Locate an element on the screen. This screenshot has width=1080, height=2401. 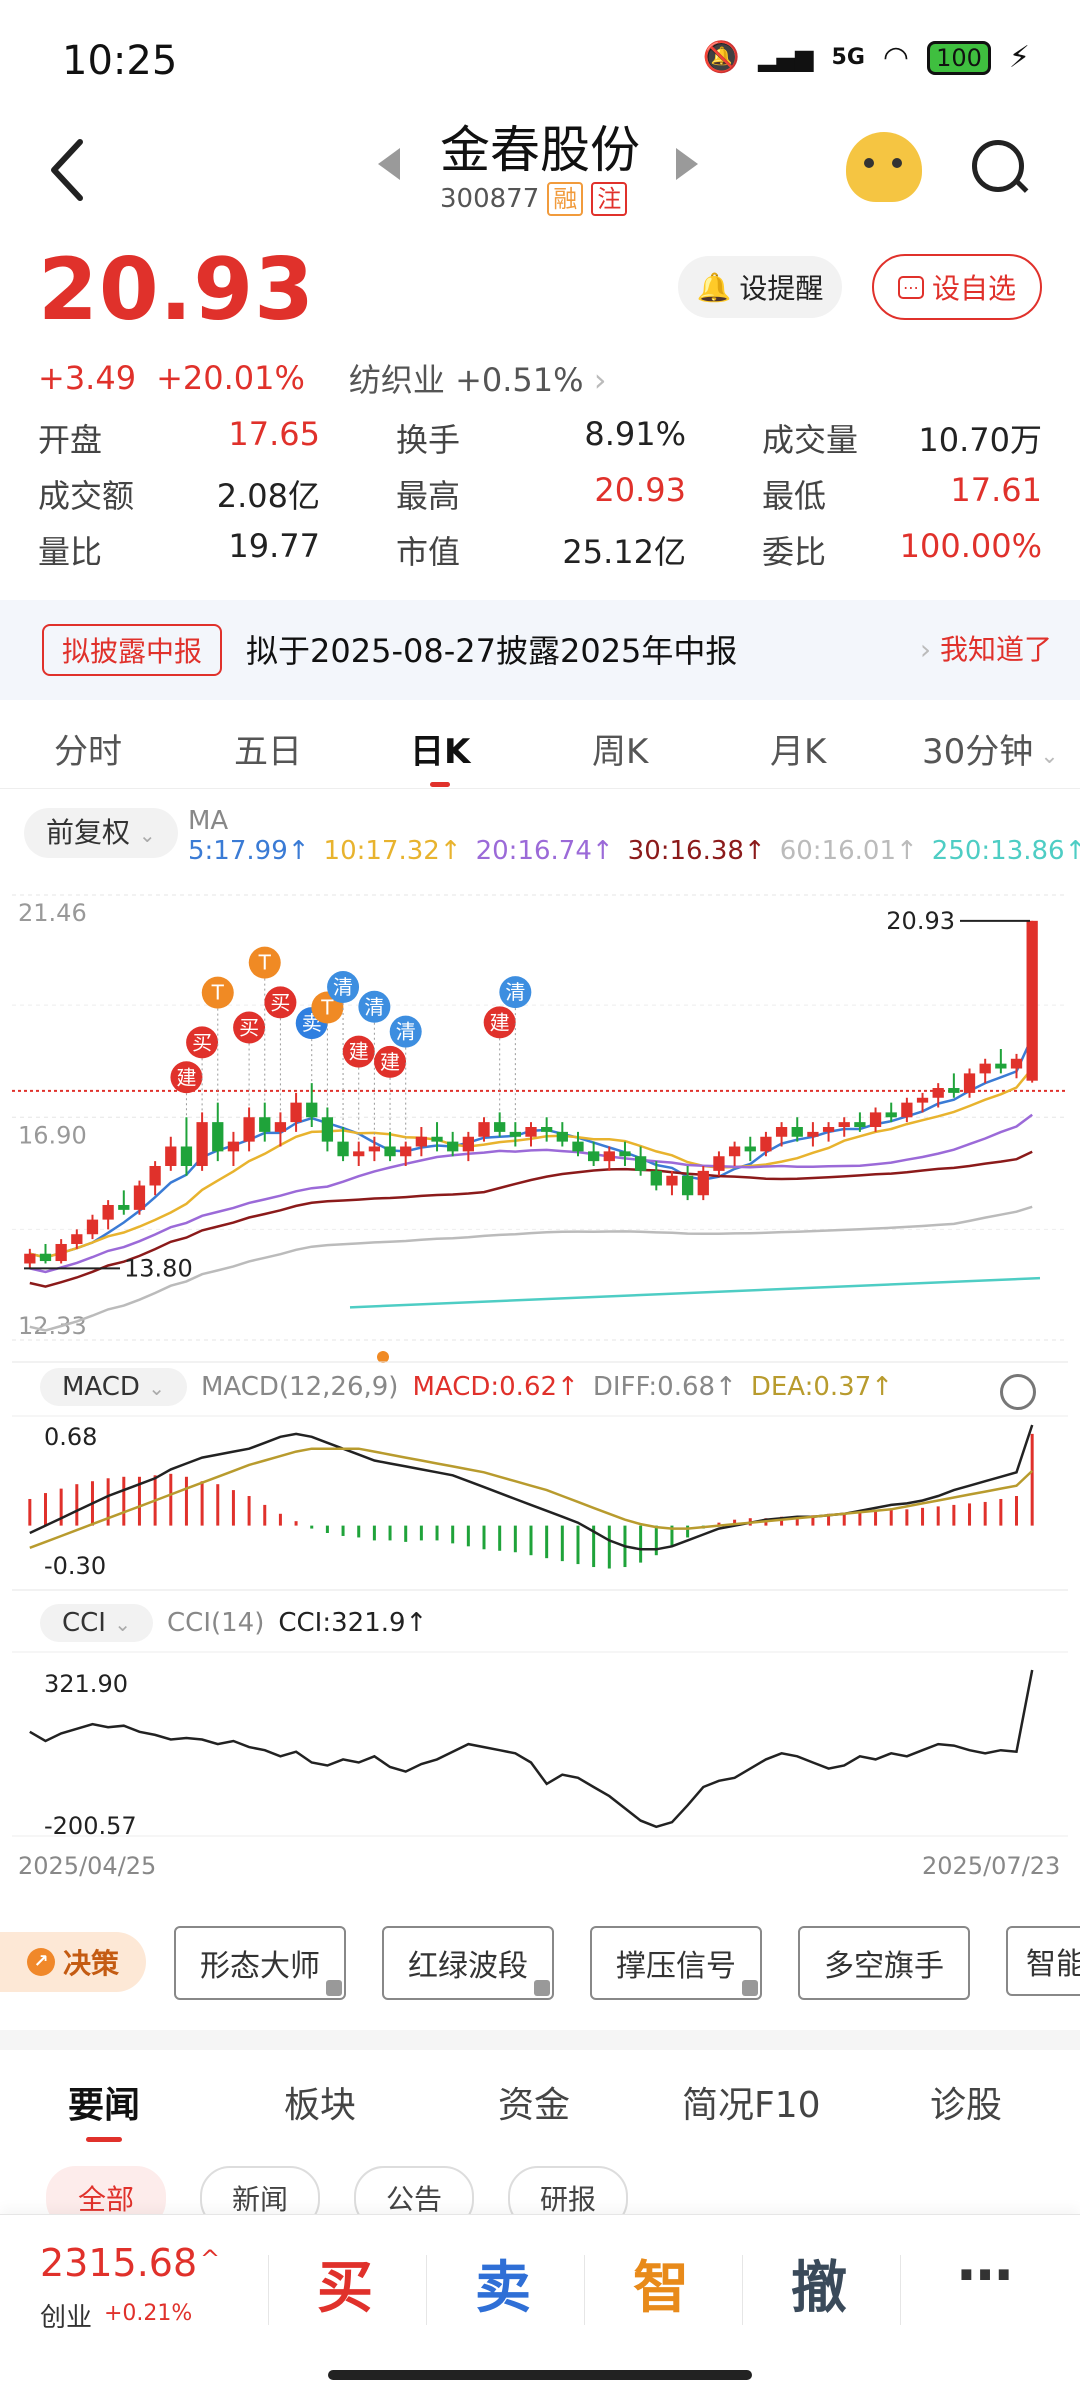
up-arrow-icon: ^ is located at coordinates (210, 2259).